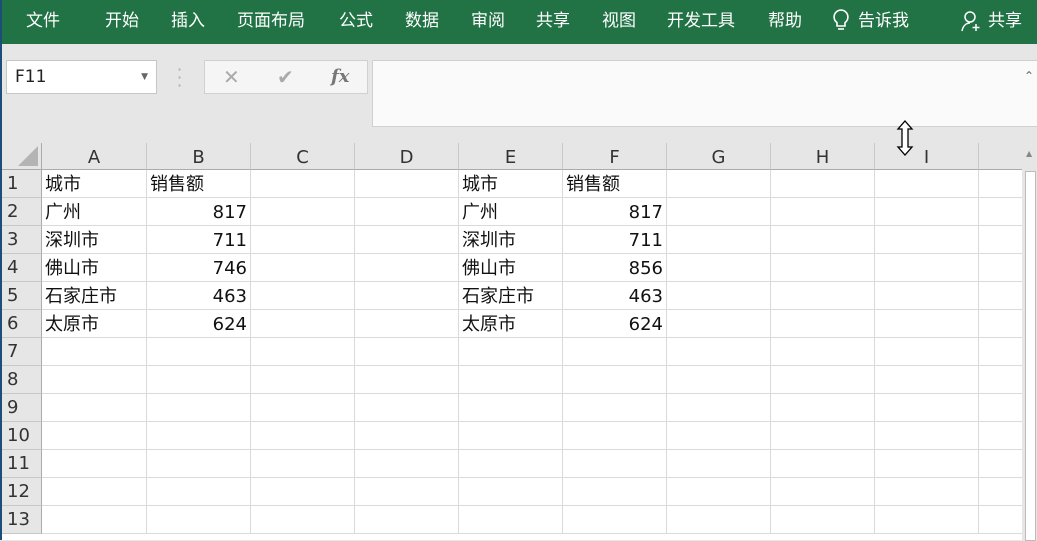 This screenshot has height=541, width=1037. I want to click on chevron-down-icon: ▼, so click(144, 77).